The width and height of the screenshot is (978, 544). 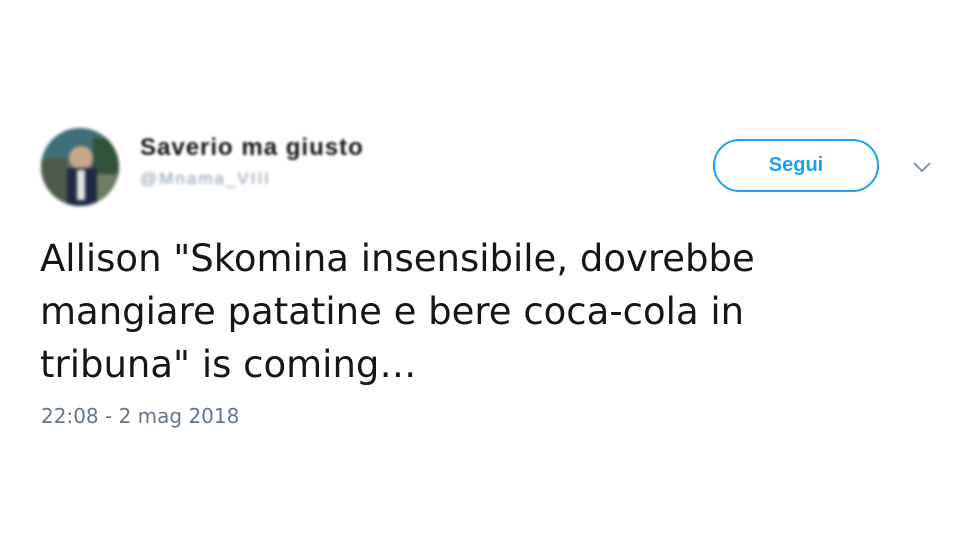 What do you see at coordinates (205, 179) in the screenshot?
I see `author-handle: @Mnama_VIII` at bounding box center [205, 179].